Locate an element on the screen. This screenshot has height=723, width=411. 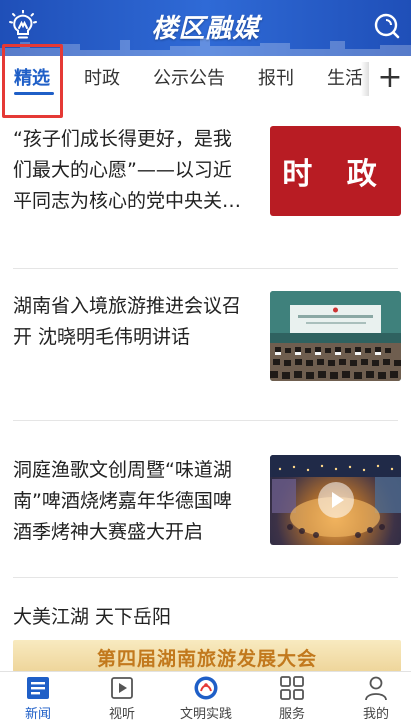
tab-shenghuo: 生活 is located at coordinates (345, 79).